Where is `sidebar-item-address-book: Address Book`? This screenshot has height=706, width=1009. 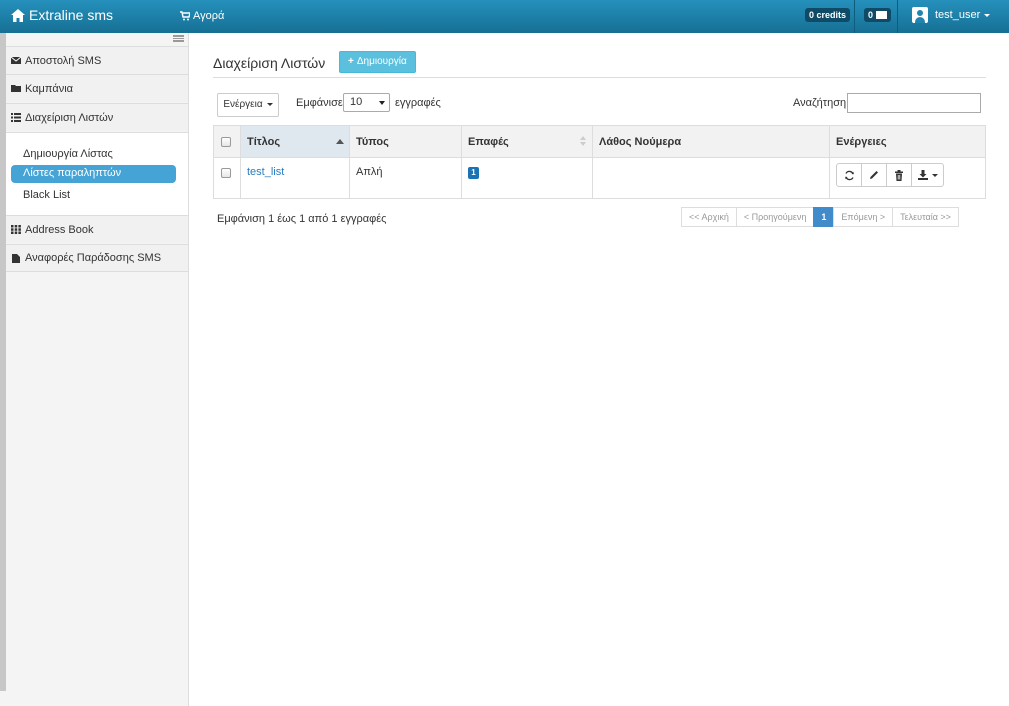 sidebar-item-address-book: Address Book is located at coordinates (97, 229).